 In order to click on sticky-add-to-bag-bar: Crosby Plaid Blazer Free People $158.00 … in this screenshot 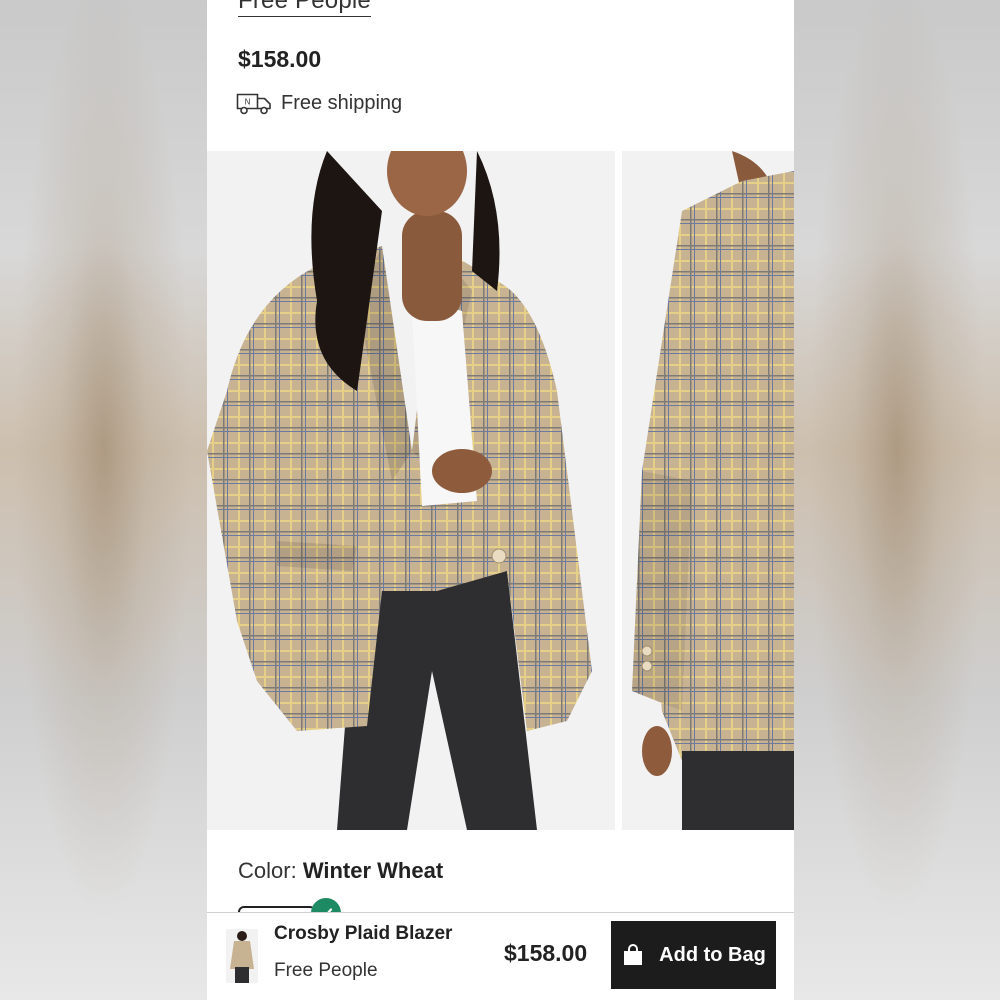, I will do `click(500, 956)`.